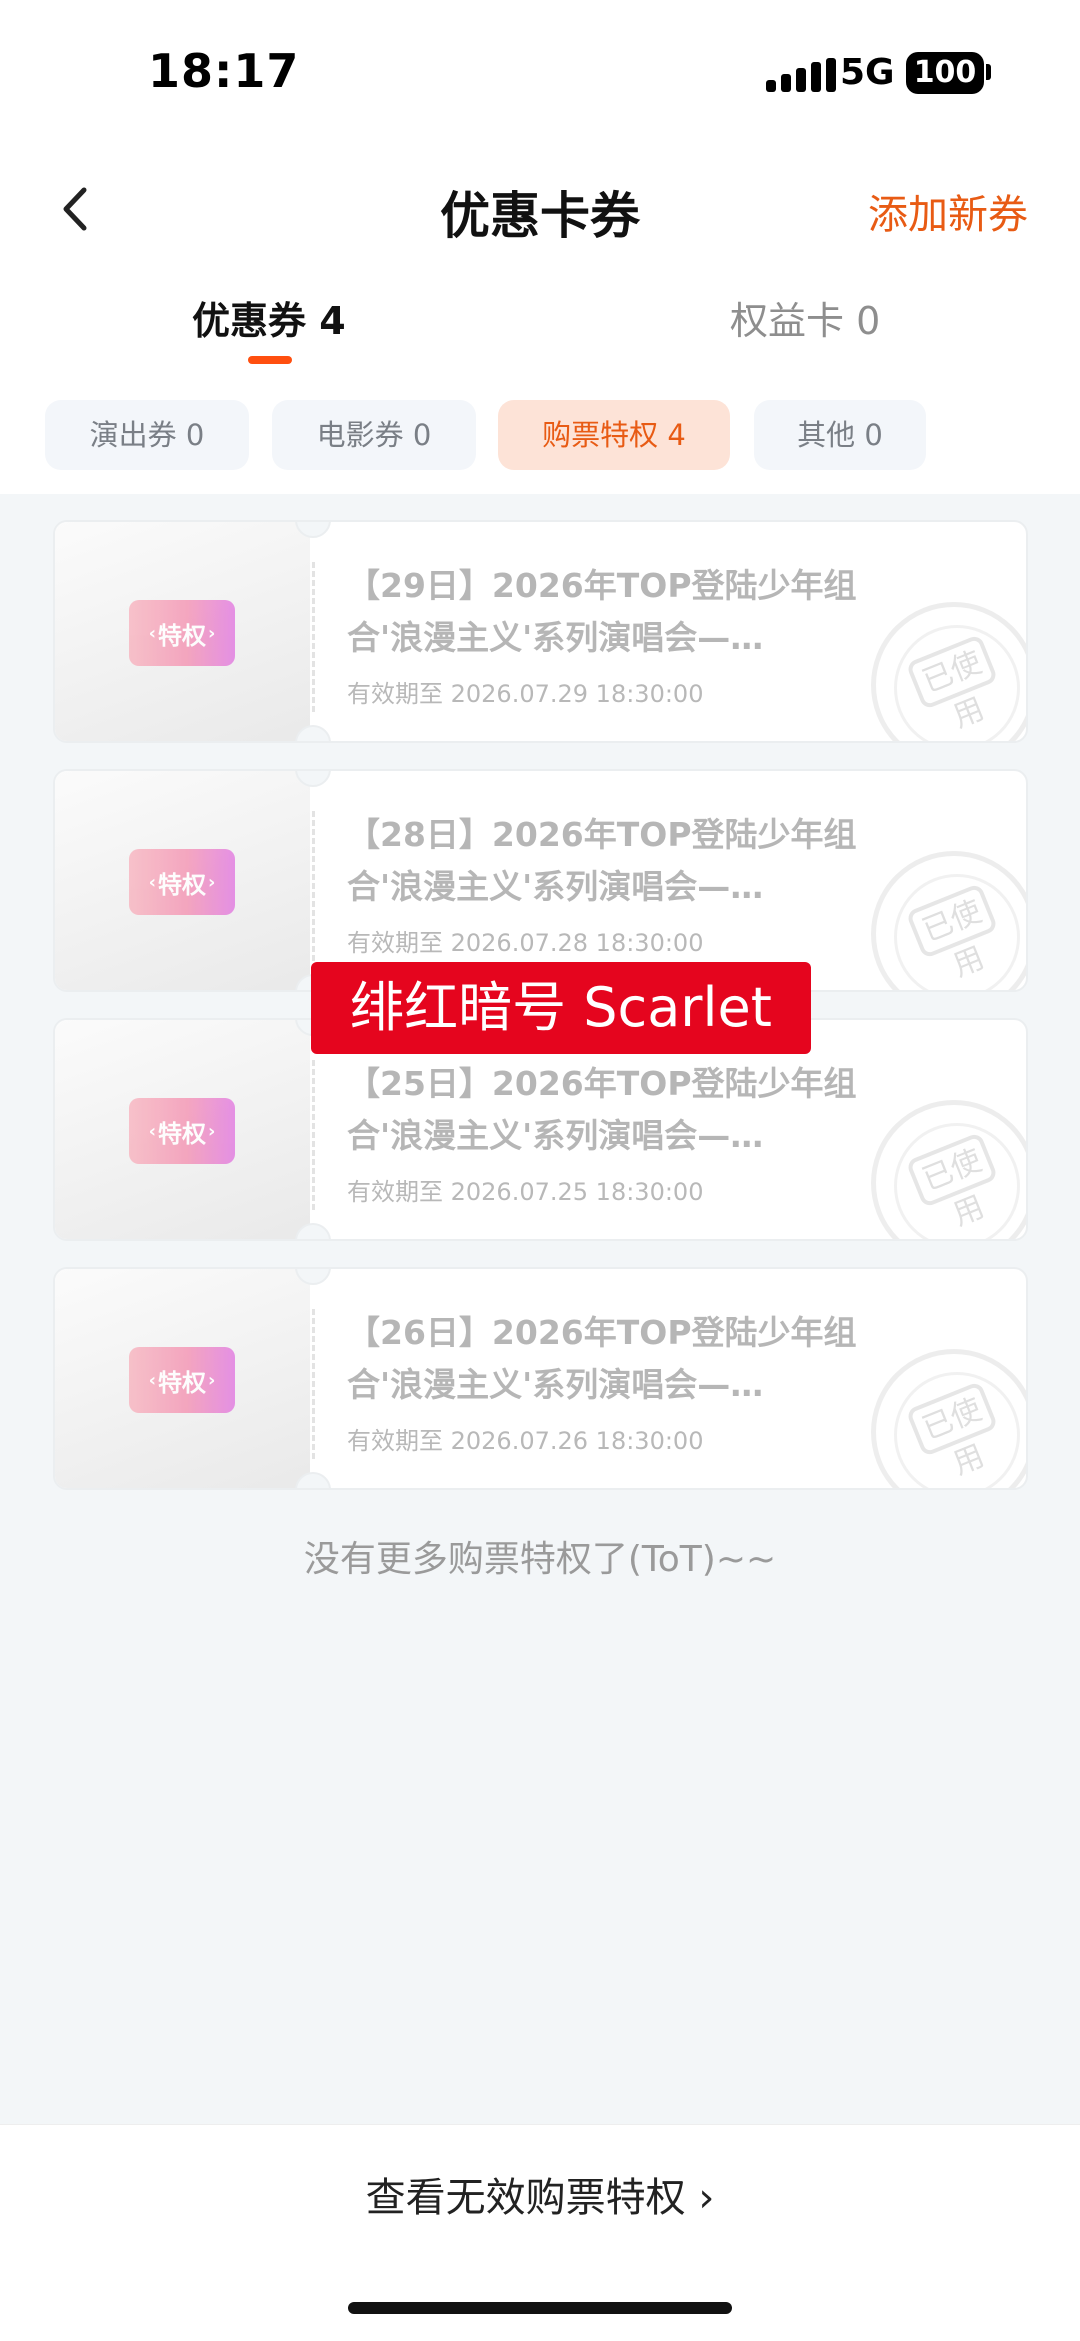 The height and width of the screenshot is (2341, 1080). Describe the element at coordinates (540, 2308) in the screenshot. I see `home-indicator` at that location.